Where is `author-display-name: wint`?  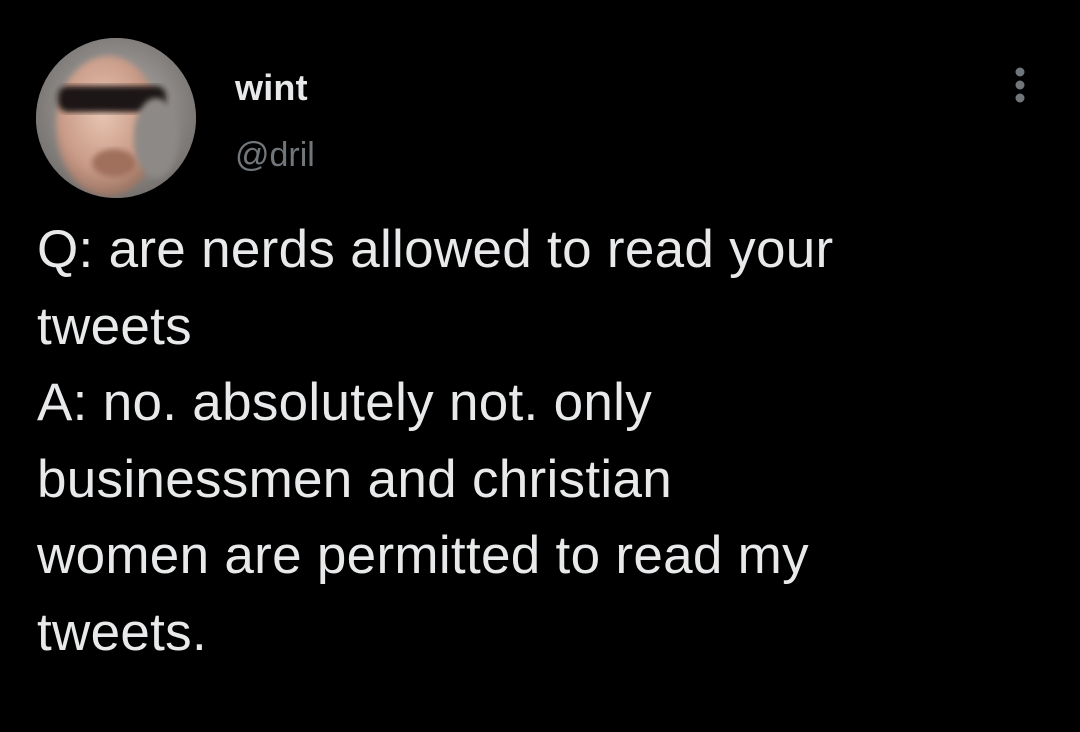
author-display-name: wint is located at coordinates (271, 88).